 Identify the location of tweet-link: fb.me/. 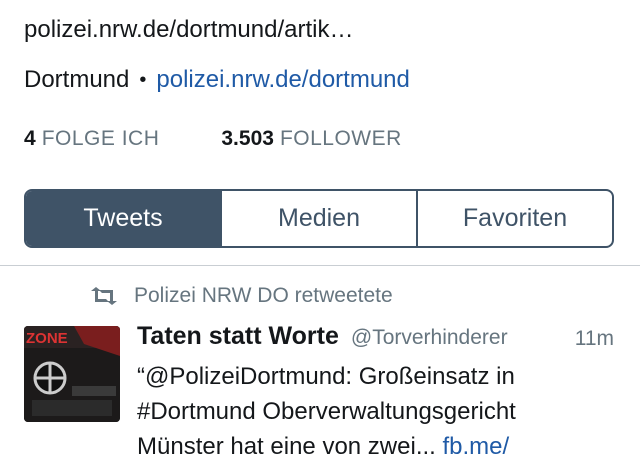
(475, 446).